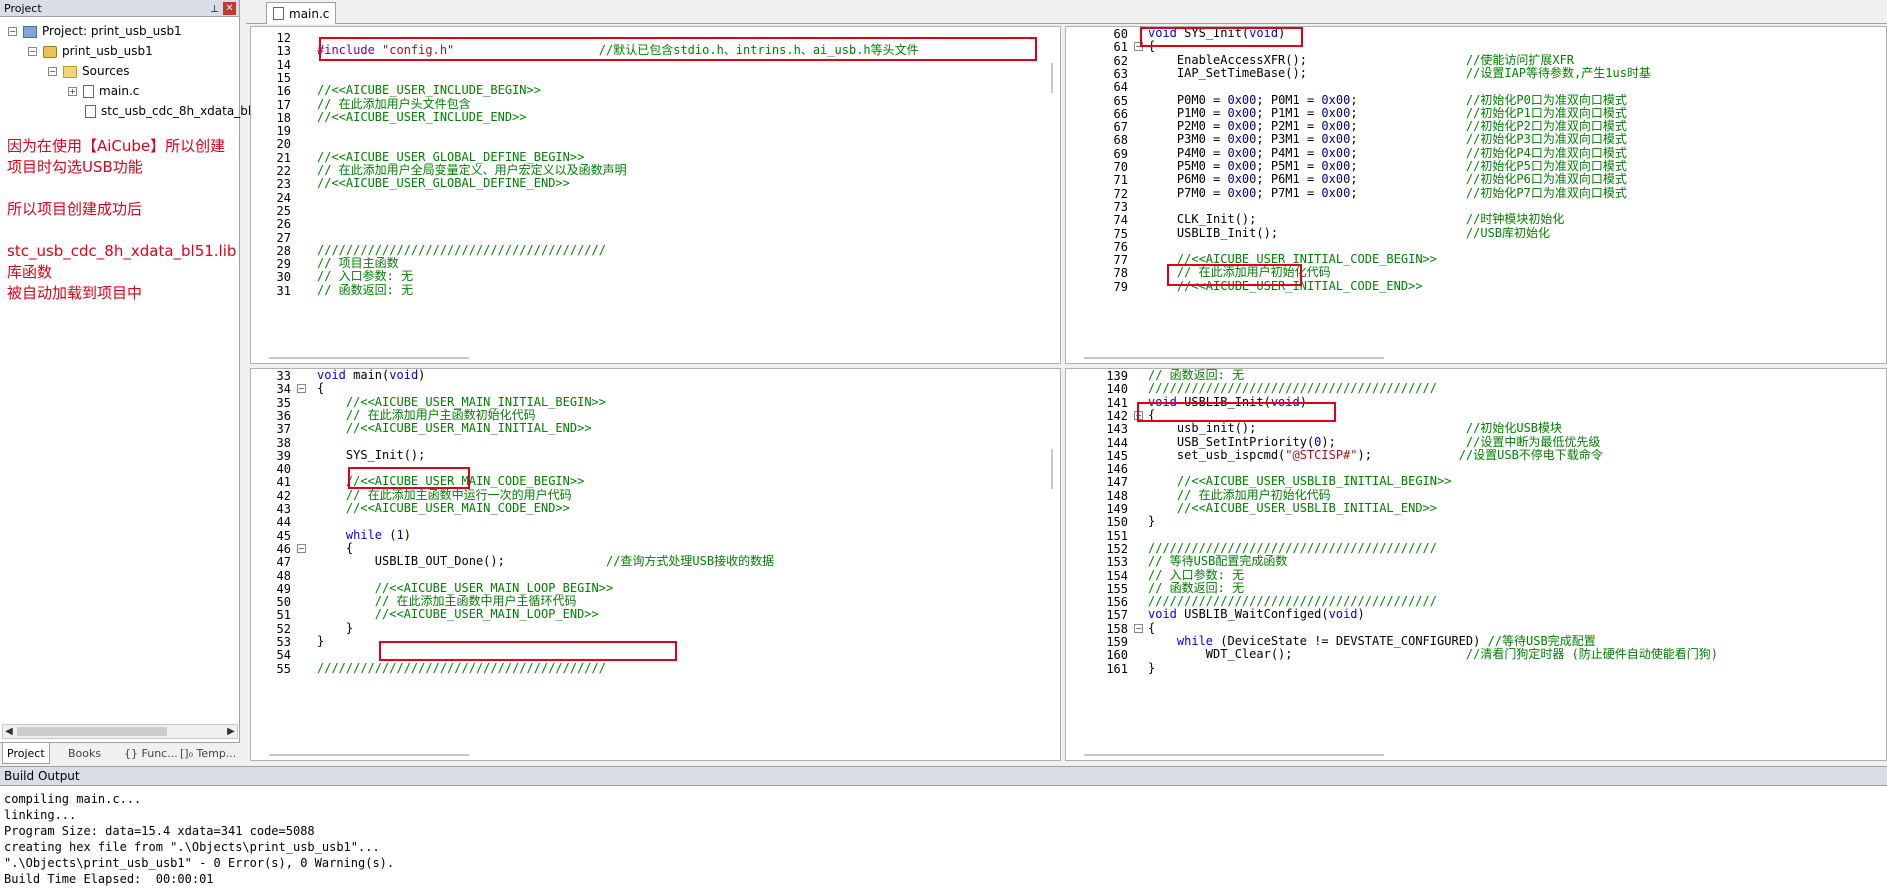 The width and height of the screenshot is (1887, 888). What do you see at coordinates (90, 51) in the screenshot?
I see `tree-item-target: − print_usb_usb1` at bounding box center [90, 51].